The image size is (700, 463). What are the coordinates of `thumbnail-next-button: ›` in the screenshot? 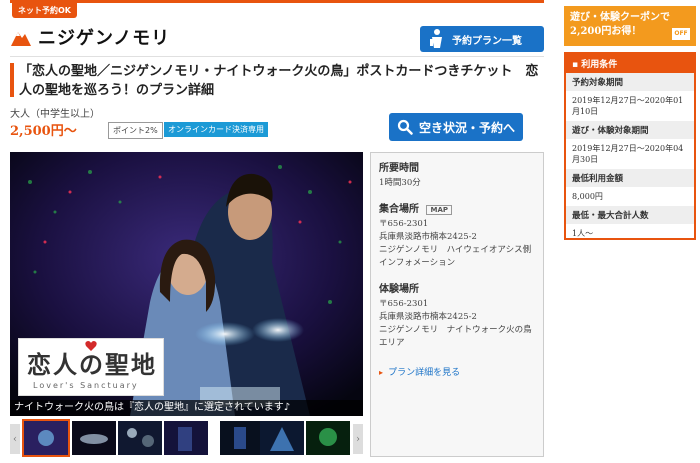 It's located at (358, 439).